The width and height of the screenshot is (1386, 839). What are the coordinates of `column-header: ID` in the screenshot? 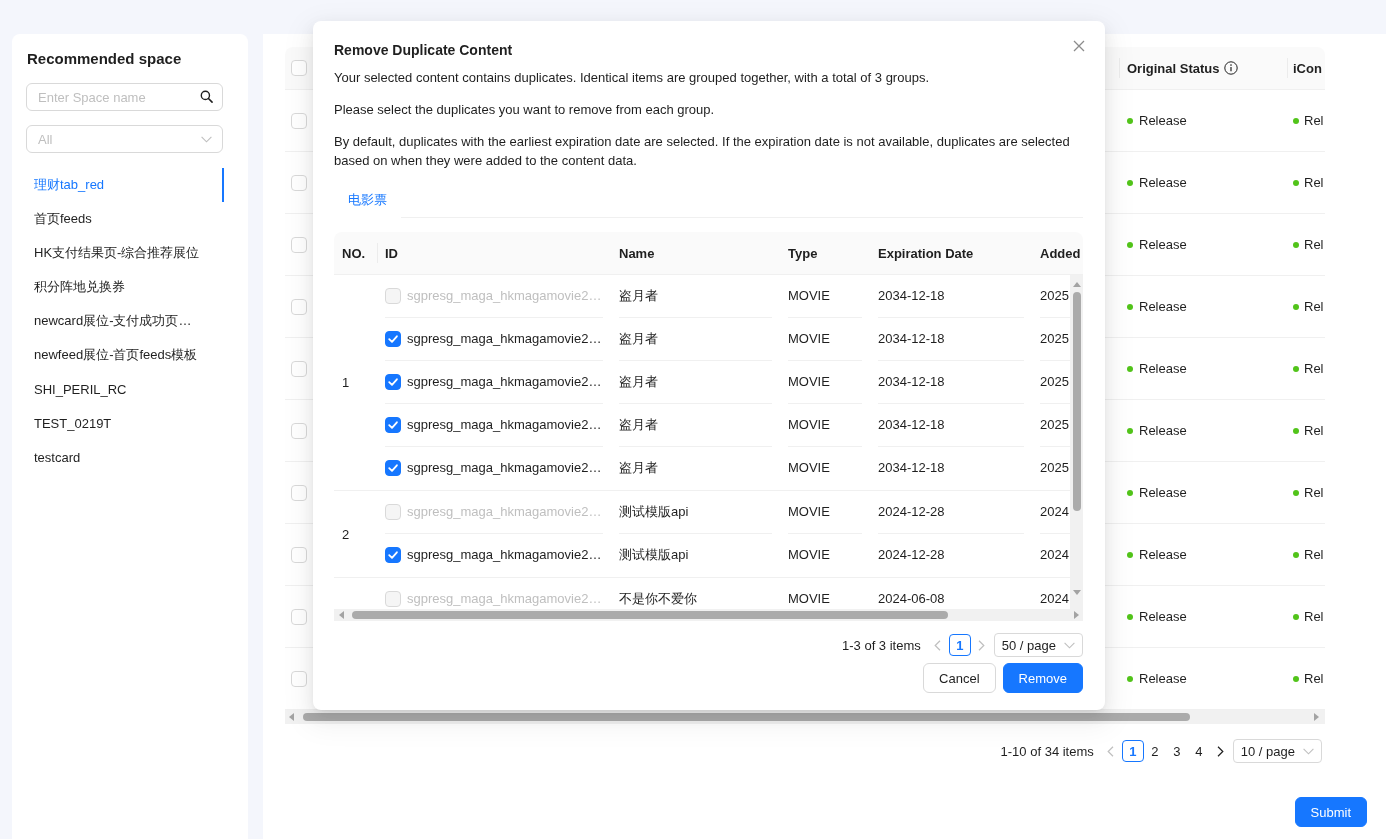 It's located at (494, 253).